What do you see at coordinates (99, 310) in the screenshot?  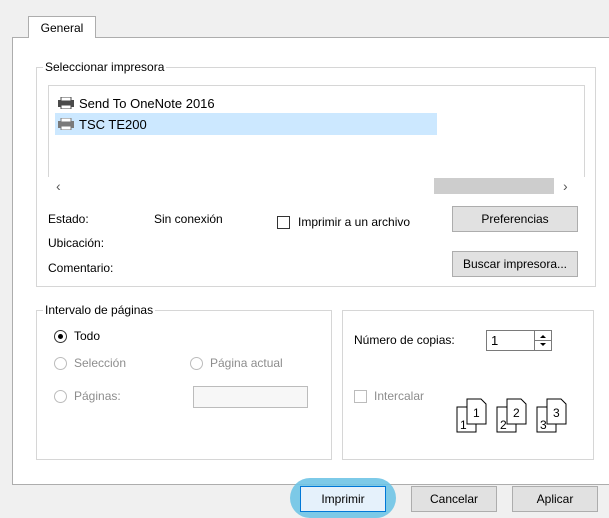 I see `page-range-legend: Intervalo de páginas` at bounding box center [99, 310].